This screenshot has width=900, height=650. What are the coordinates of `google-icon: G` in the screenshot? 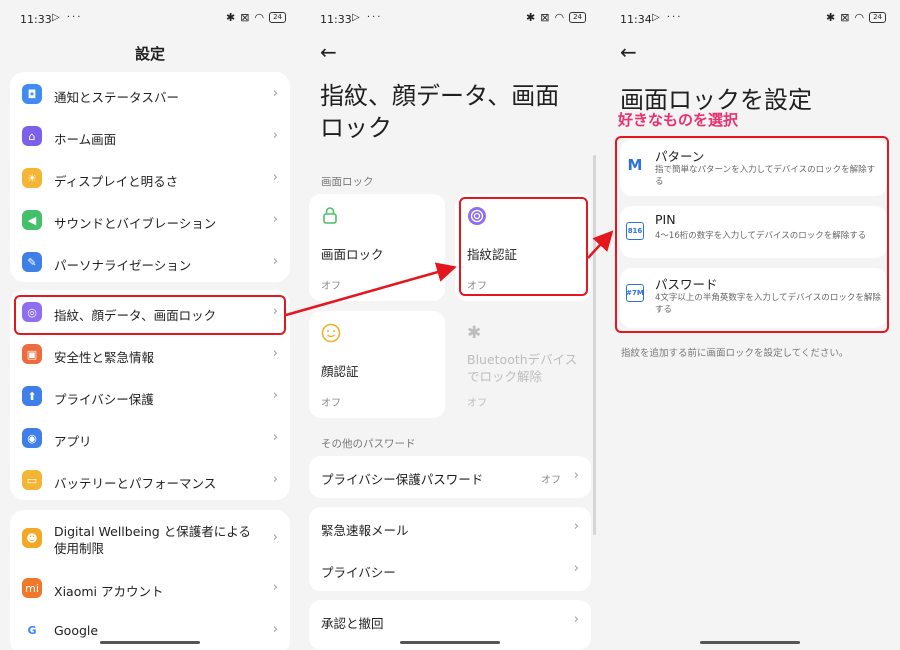 It's located at (32, 630).